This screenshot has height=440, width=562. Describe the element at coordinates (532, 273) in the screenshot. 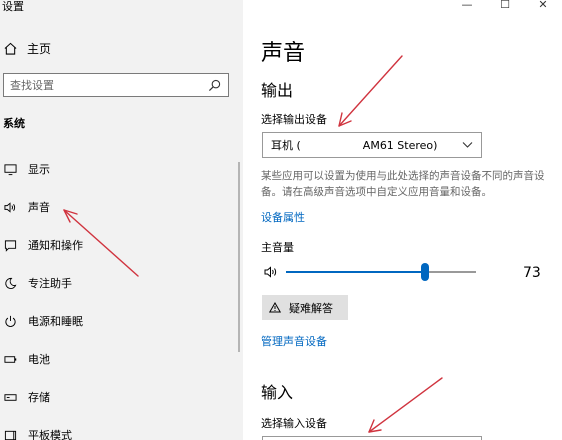

I see `volume-value: 73` at that location.